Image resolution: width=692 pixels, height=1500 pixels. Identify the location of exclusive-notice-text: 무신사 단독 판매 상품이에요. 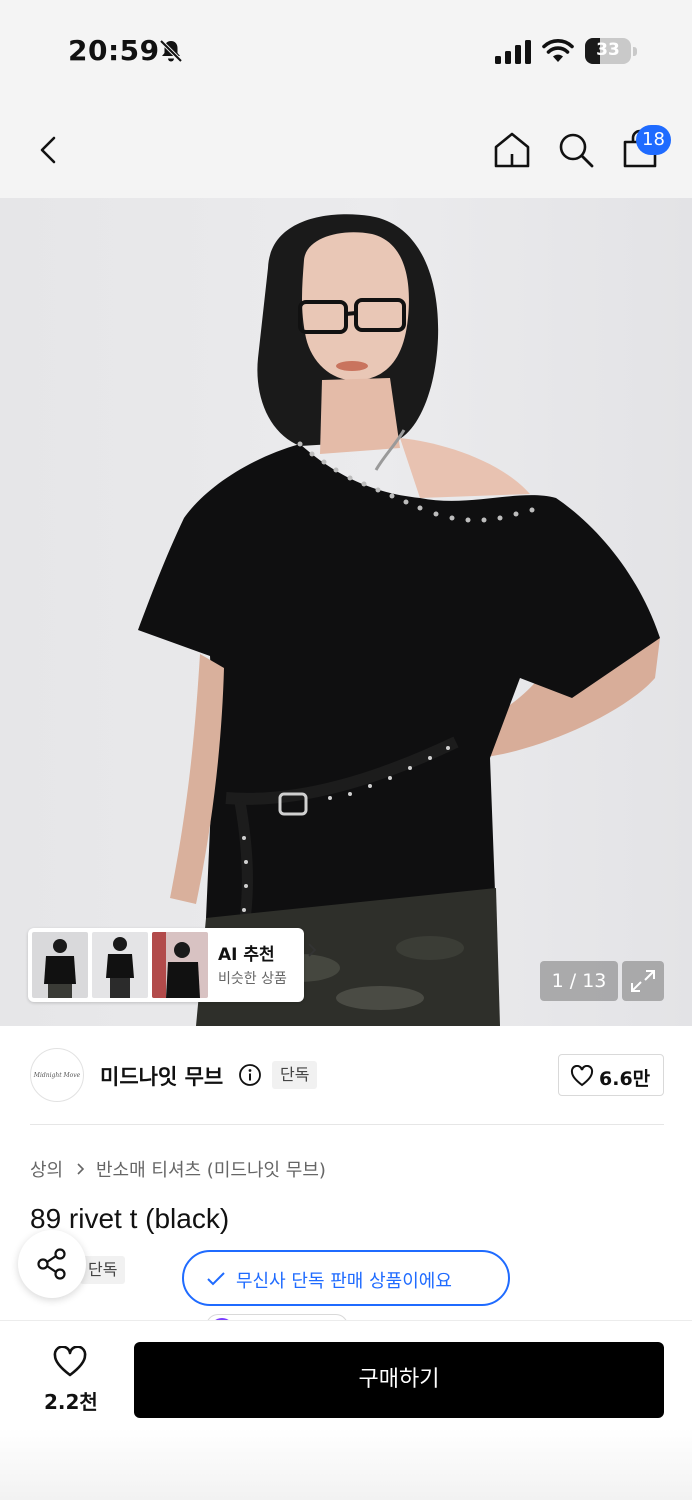
(344, 1281).